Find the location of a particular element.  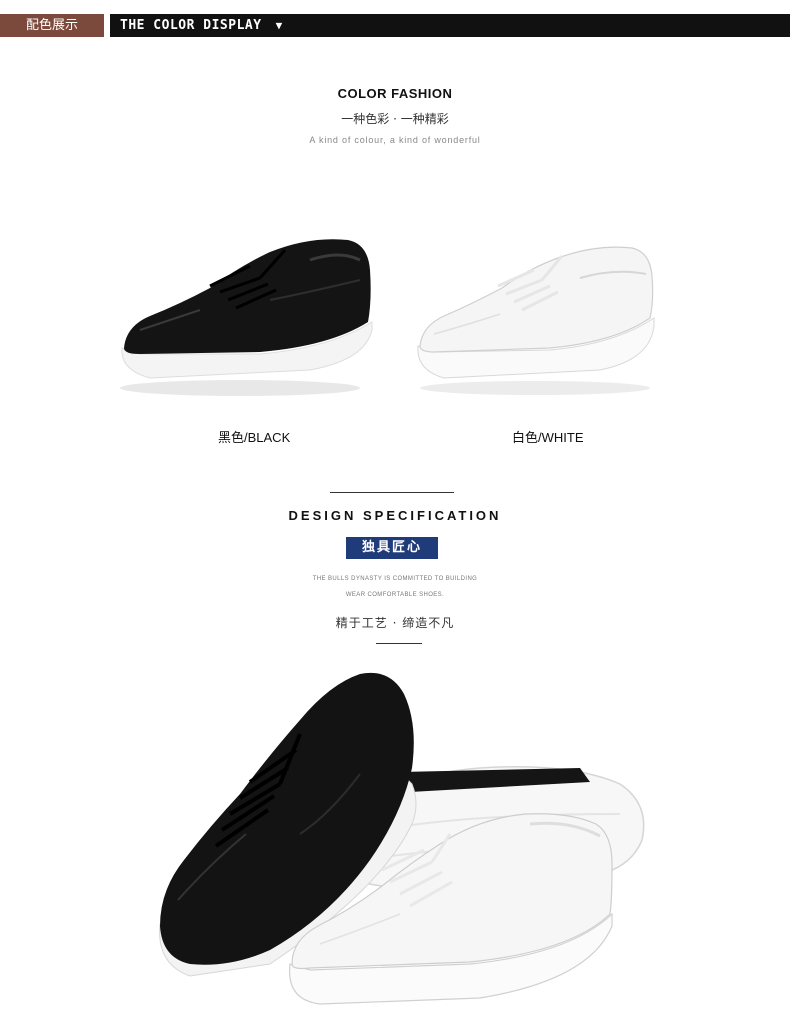

color-fashion-title: COLOR FASHION is located at coordinates (395, 93).